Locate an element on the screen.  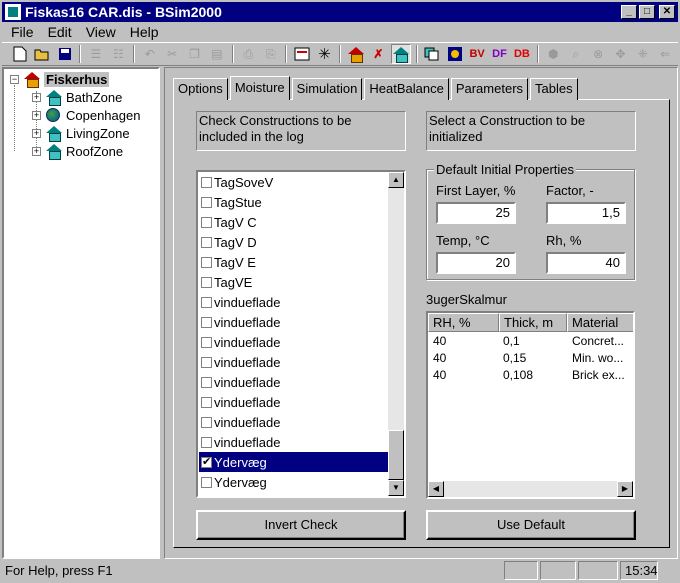
house-icon is located at coordinates (355, 54).